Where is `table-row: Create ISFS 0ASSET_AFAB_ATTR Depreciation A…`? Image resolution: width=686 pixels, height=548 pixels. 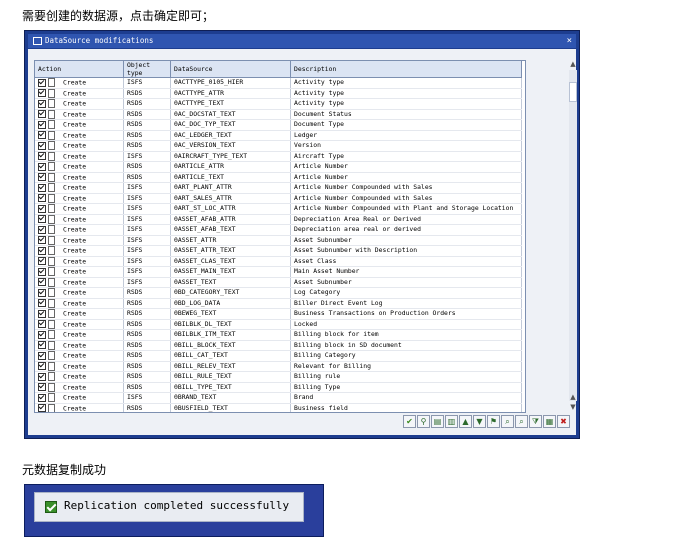 table-row: Create ISFS 0ASSET_AFAB_ATTR Depreciation A… is located at coordinates (278, 219).